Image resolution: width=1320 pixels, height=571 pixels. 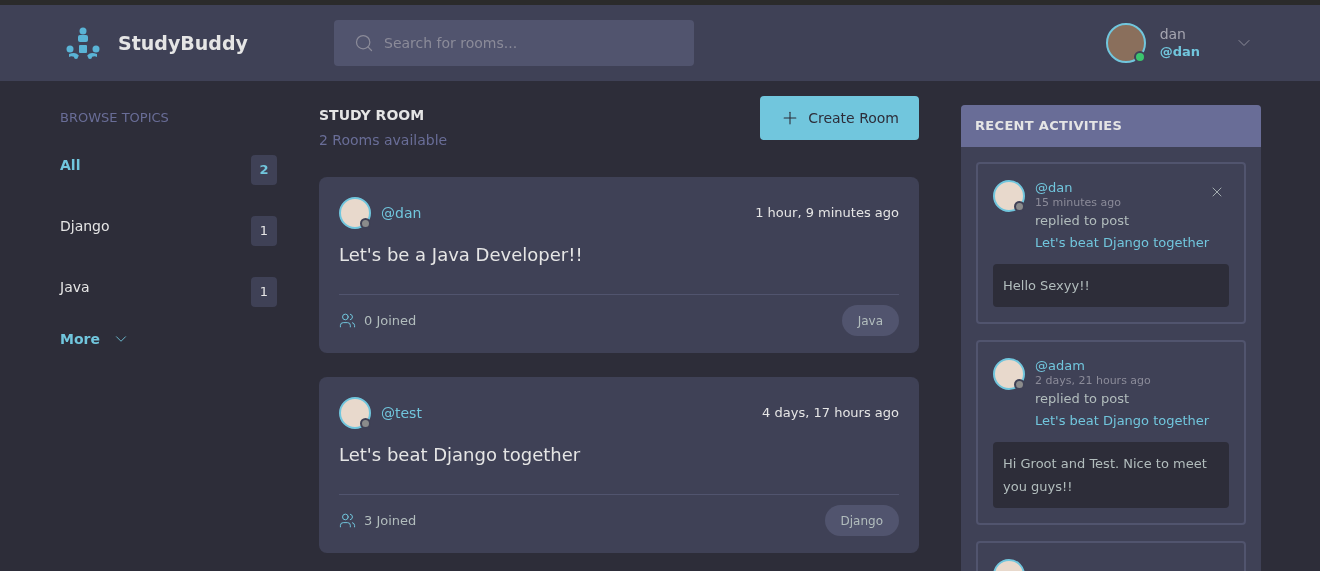 What do you see at coordinates (372, 115) in the screenshot?
I see `section-title: STUDY ROOM` at bounding box center [372, 115].